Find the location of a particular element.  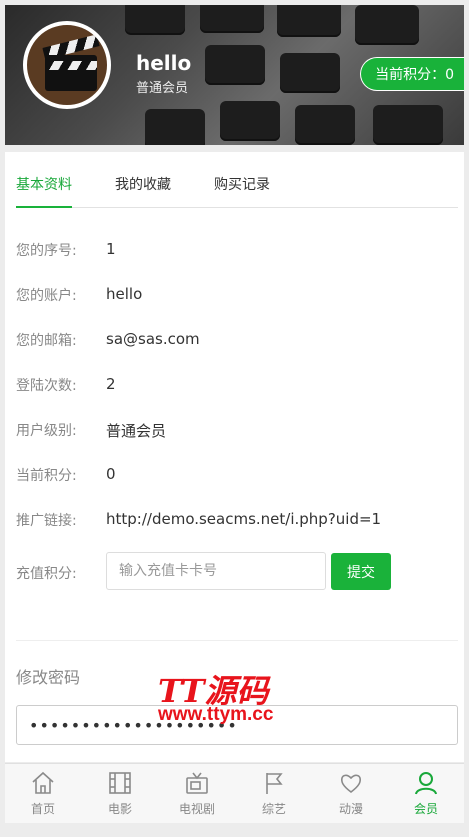

nav-label: 电影 is located at coordinates (119, 809).